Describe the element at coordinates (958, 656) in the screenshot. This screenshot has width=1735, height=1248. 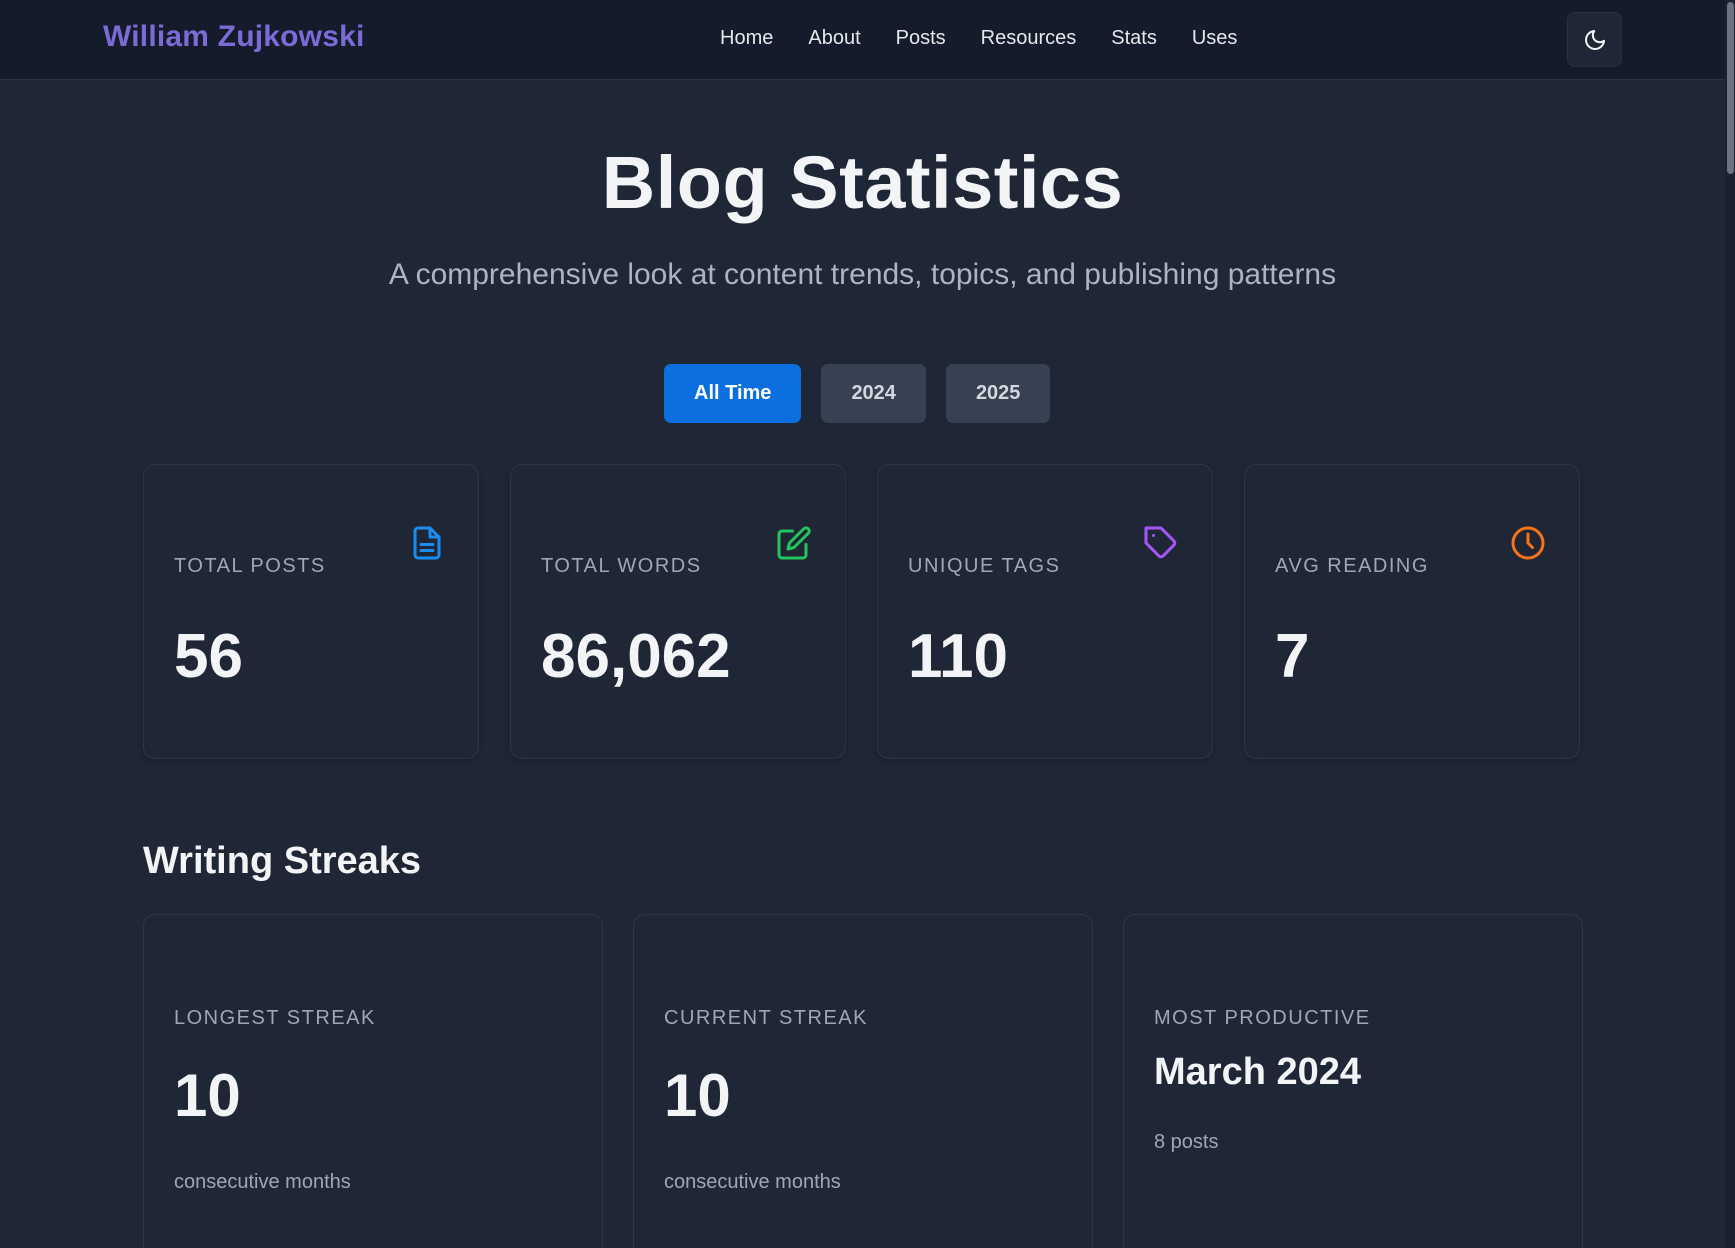
I see `stat-value: 110` at that location.